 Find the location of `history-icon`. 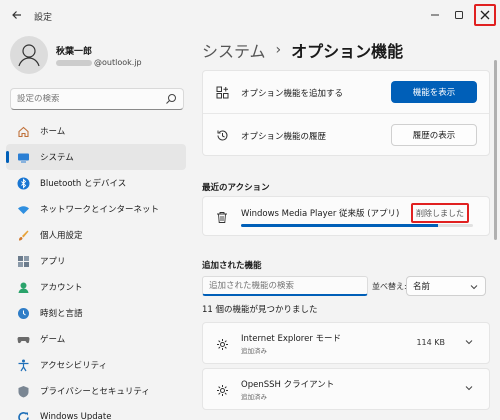

history-icon is located at coordinates (222, 135).